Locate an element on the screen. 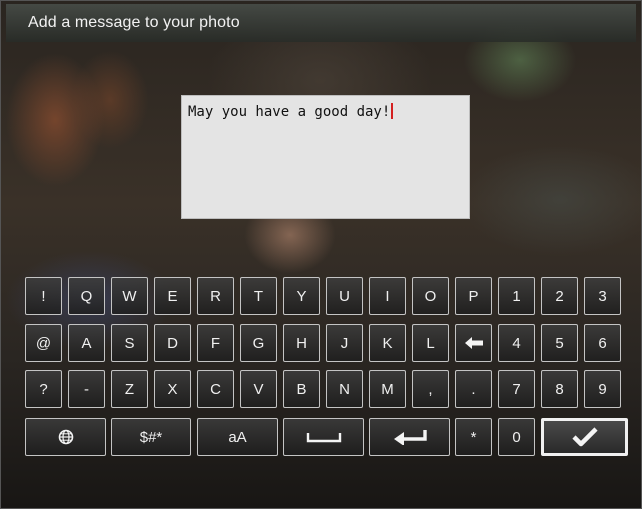  key-9: 9 is located at coordinates (602, 389).